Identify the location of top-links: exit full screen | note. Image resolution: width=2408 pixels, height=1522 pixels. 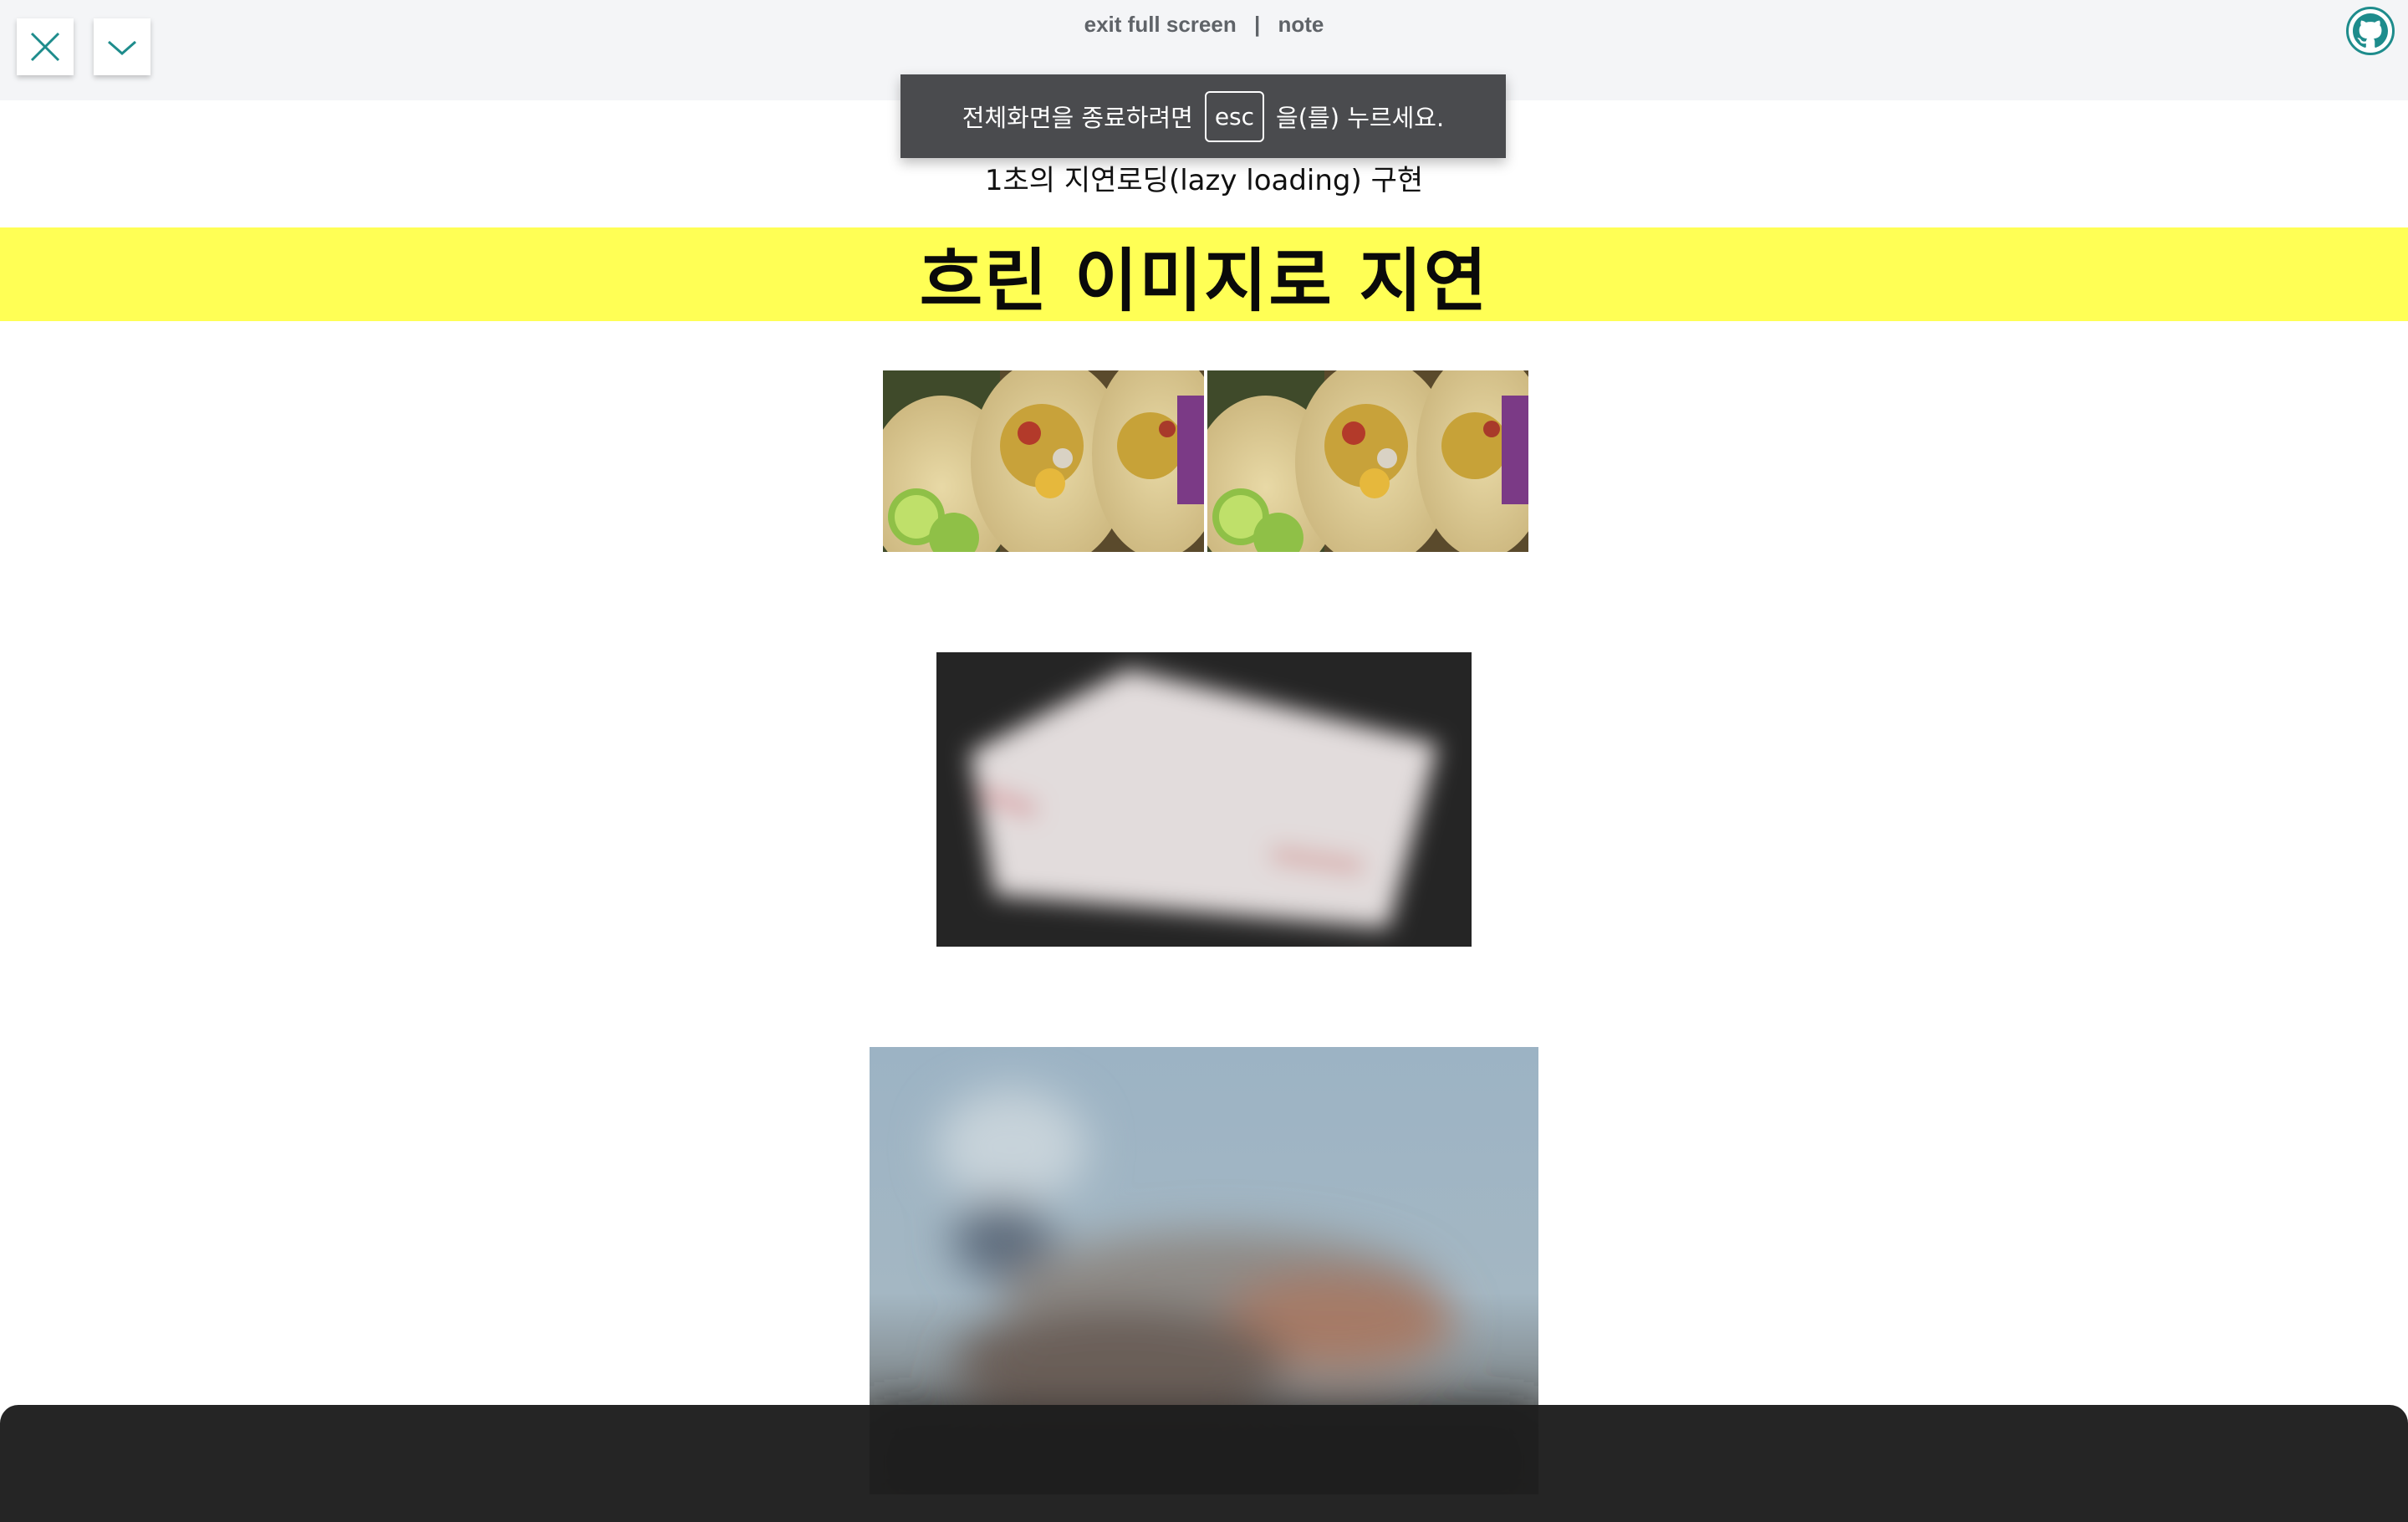
(1204, 25).